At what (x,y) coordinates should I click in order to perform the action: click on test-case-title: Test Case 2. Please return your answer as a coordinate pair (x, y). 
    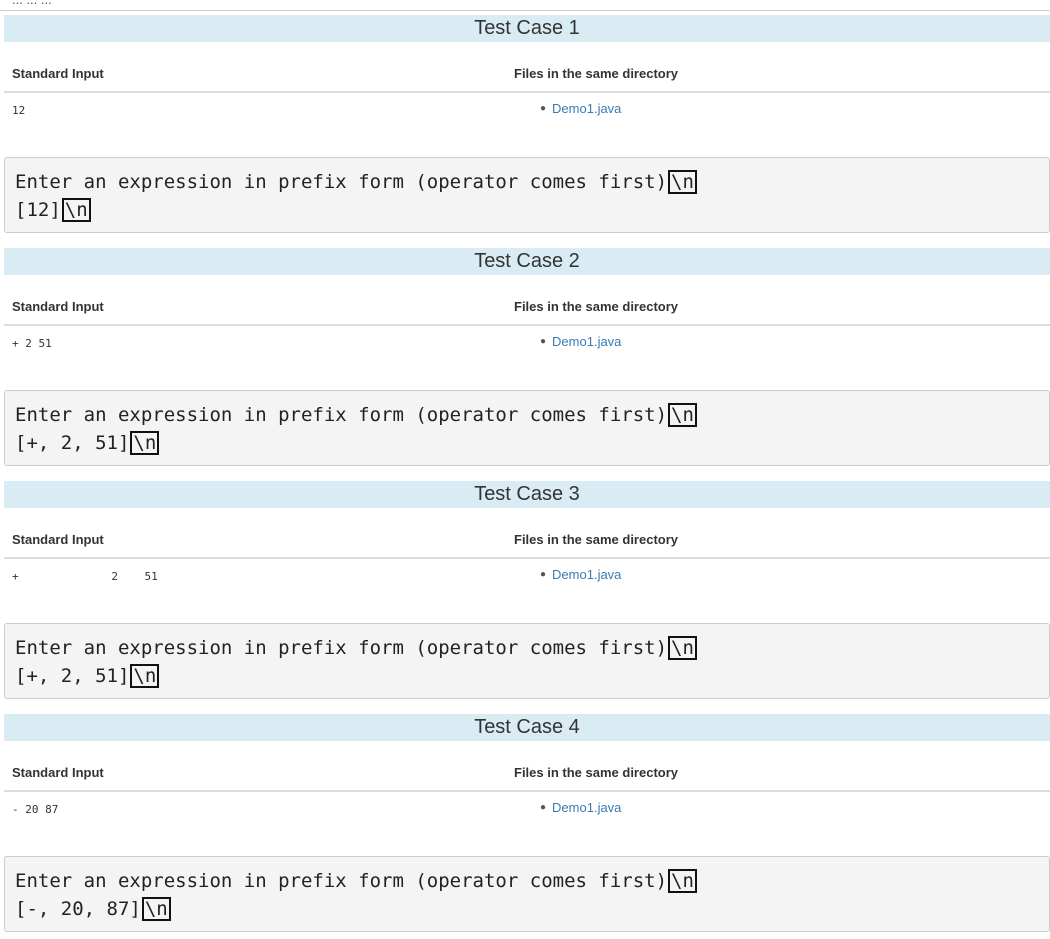
    Looking at the image, I should click on (527, 261).